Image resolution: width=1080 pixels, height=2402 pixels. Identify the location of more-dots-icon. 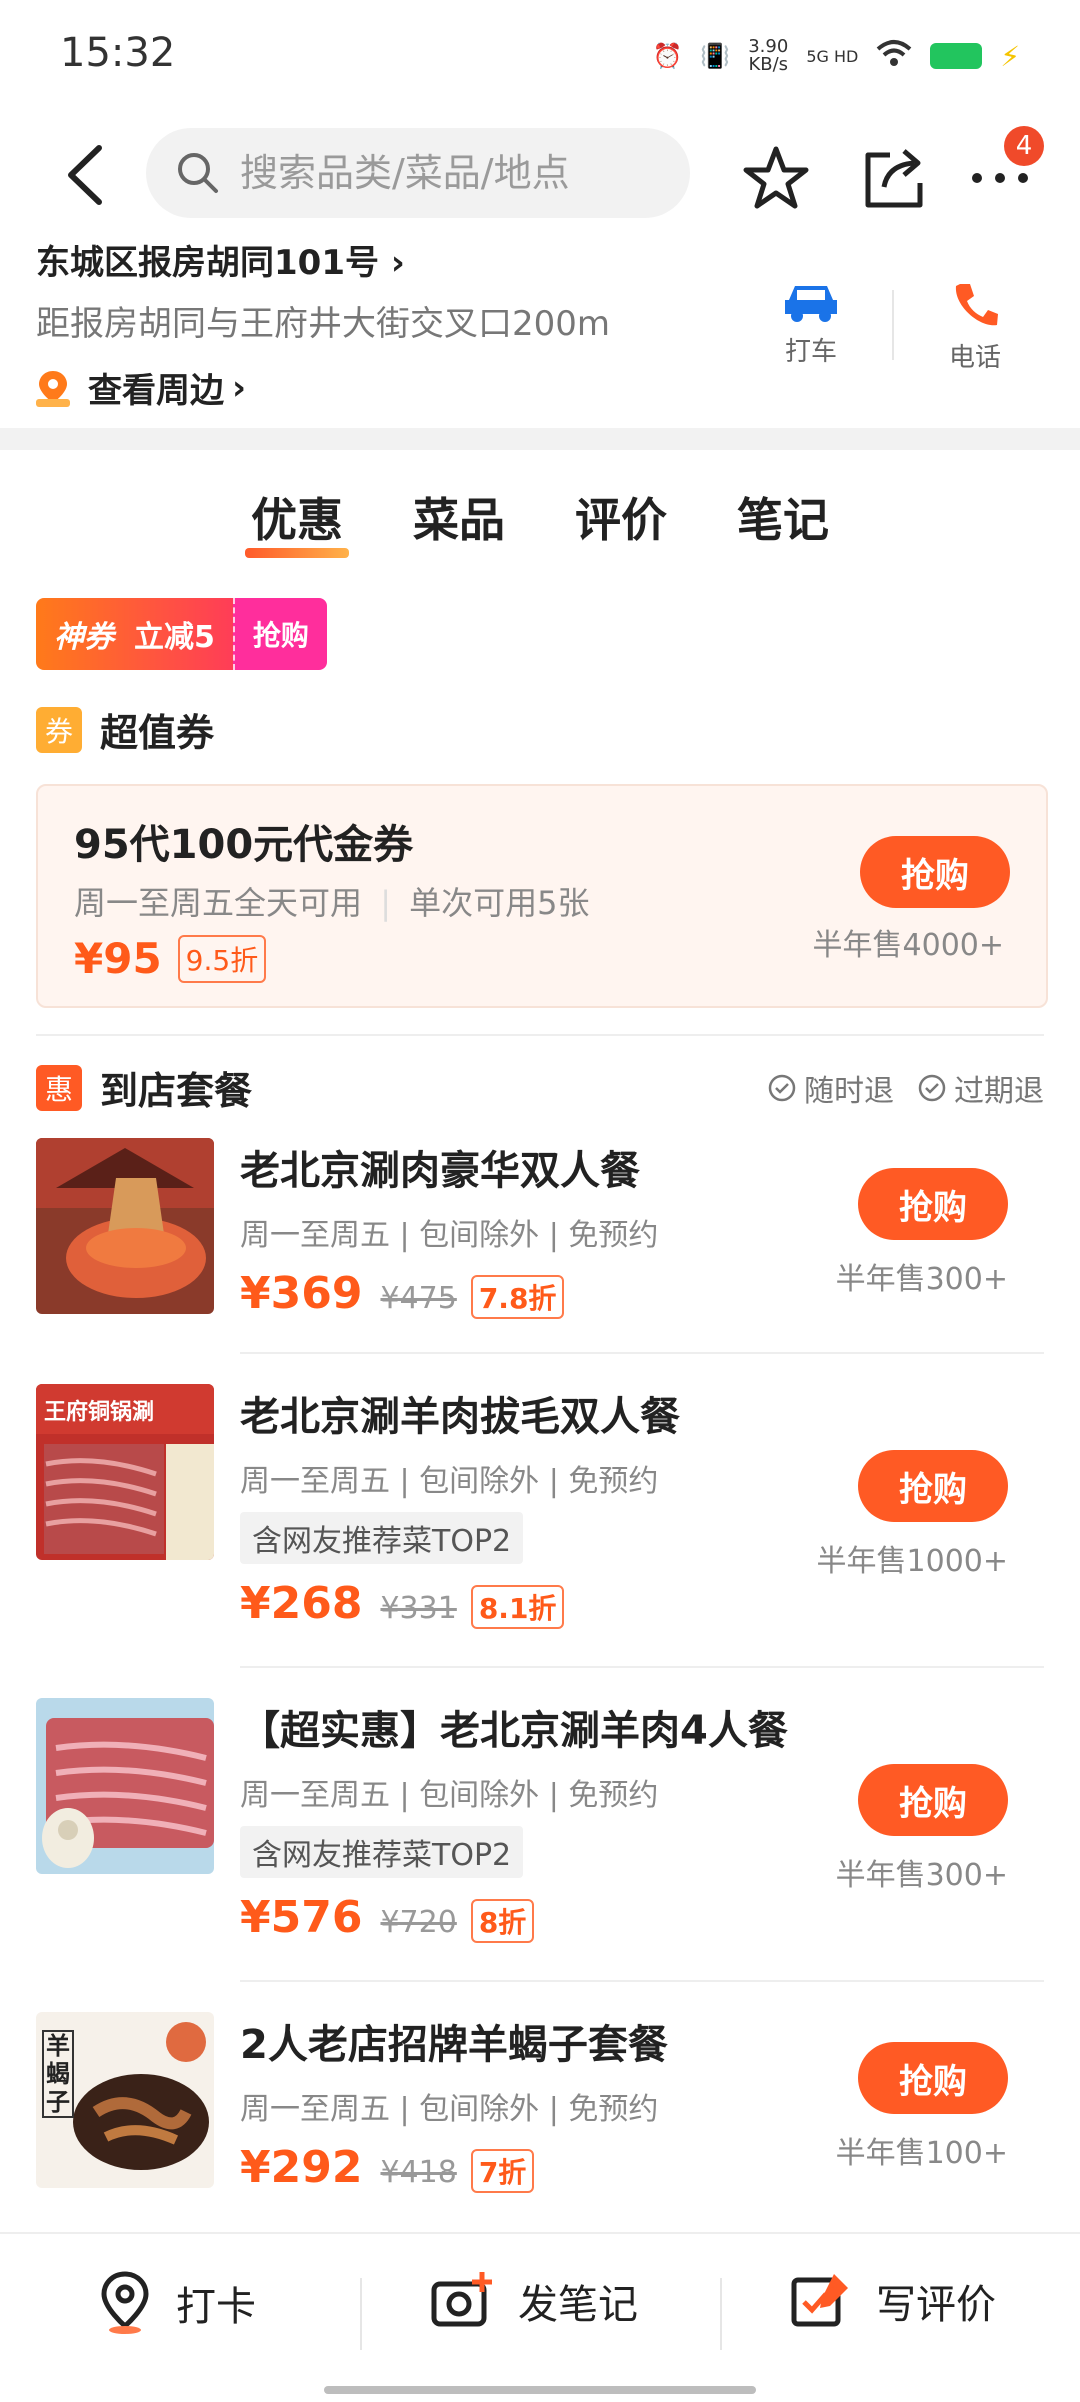
(1000, 178).